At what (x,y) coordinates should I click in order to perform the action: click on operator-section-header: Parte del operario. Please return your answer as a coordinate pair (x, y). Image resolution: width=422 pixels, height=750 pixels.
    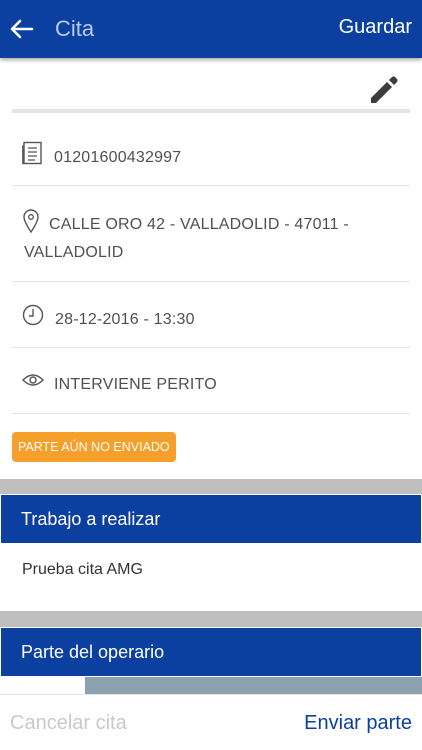
    Looking at the image, I should click on (211, 652).